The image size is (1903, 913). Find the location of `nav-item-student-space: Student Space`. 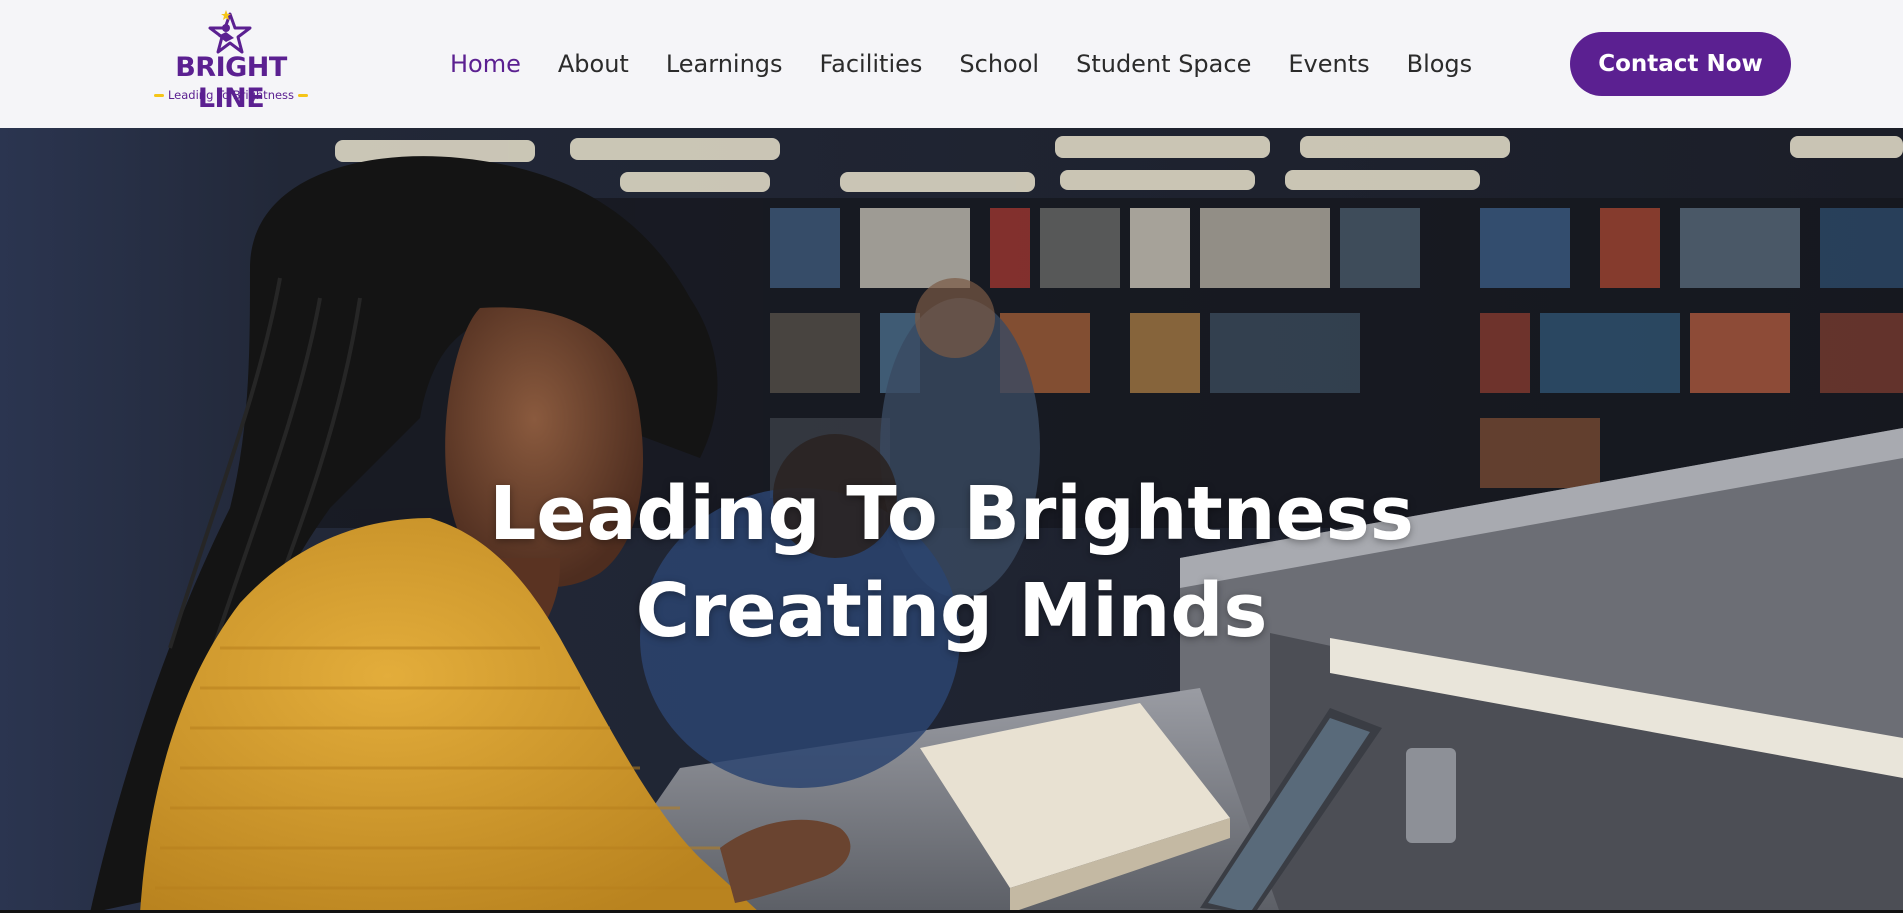

nav-item-student-space: Student Space is located at coordinates (1163, 64).